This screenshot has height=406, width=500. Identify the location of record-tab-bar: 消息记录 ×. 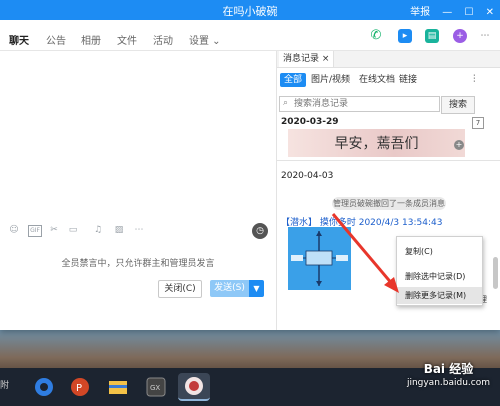
(388, 59).